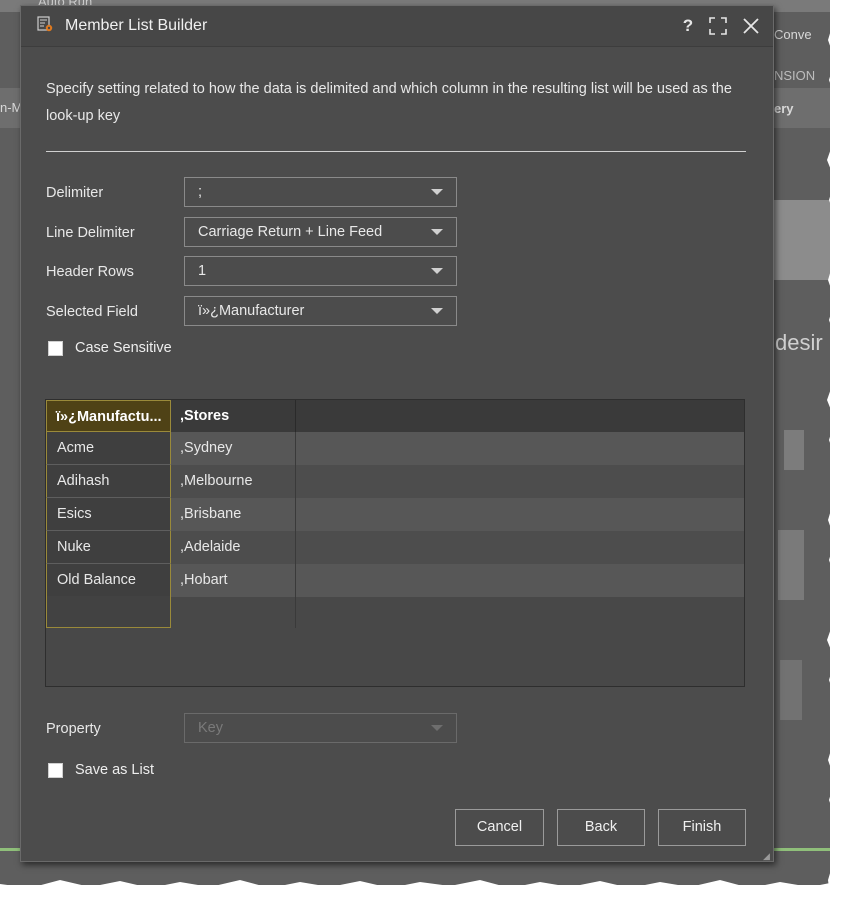 Image resolution: width=861 pixels, height=911 pixels. What do you see at coordinates (395, 481) in the screenshot?
I see `table-row: Adihash ,Melbourne` at bounding box center [395, 481].